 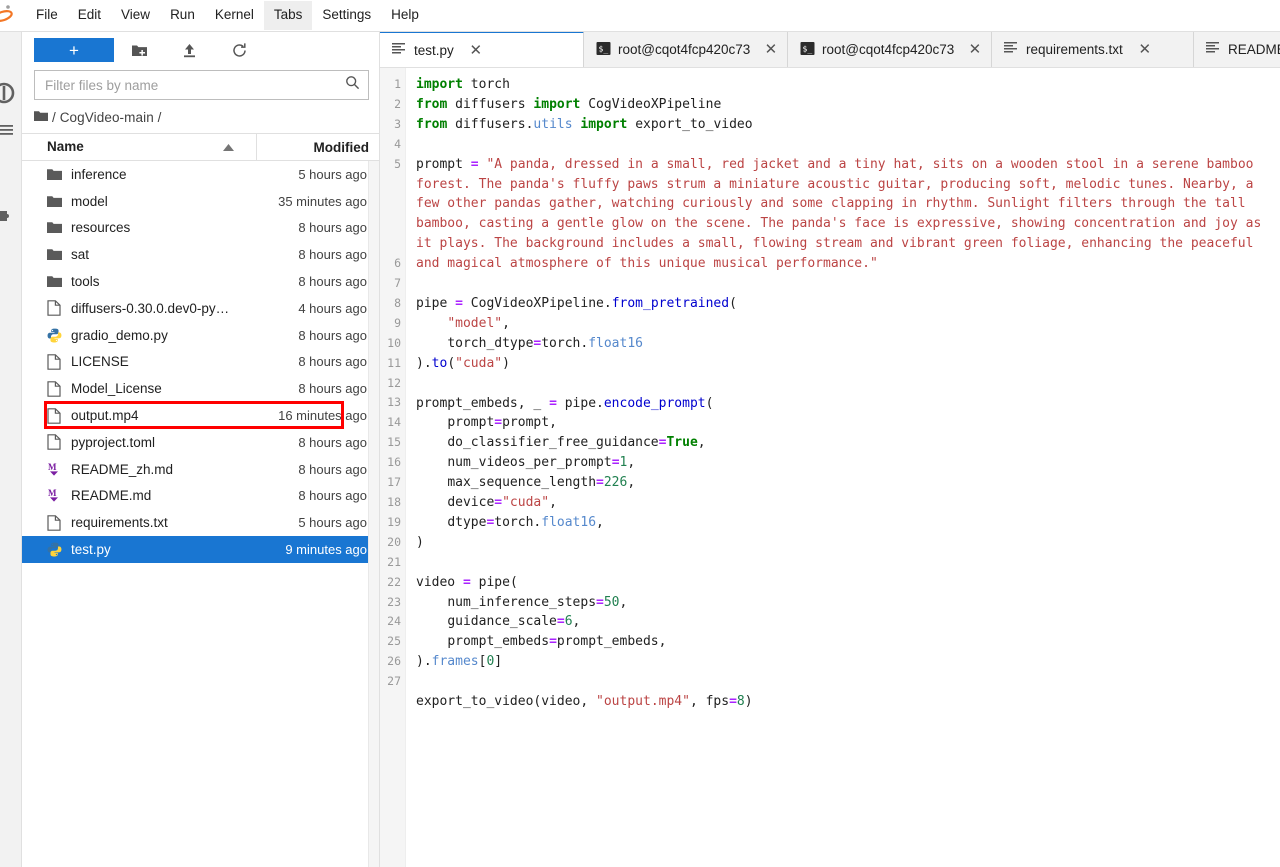 I want to click on sidebar-item-file-browser, so click(x=11, y=93).